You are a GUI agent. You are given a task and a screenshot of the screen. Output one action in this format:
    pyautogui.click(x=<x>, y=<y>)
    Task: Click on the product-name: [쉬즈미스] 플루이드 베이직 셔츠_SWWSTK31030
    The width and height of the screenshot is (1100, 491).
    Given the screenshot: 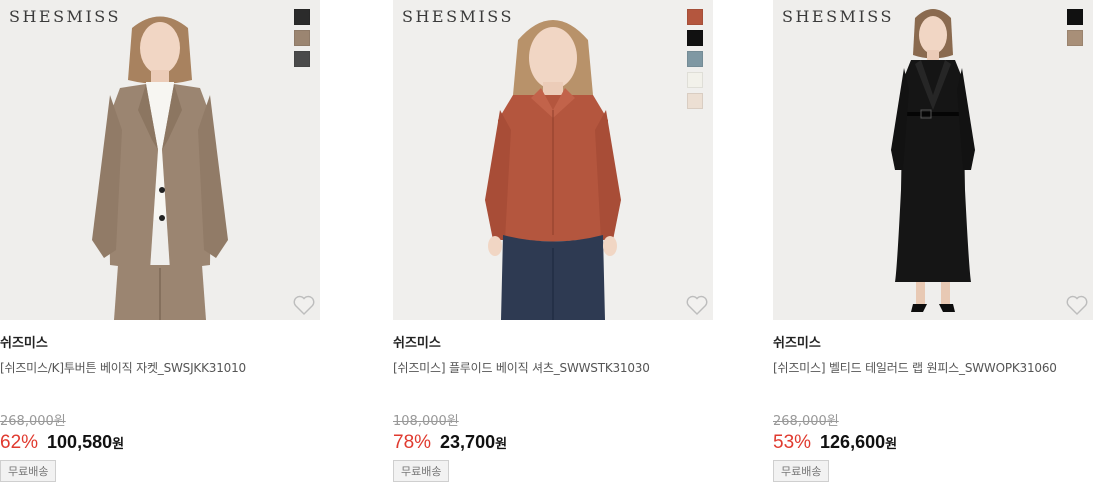 What is the action you would take?
    pyautogui.click(x=553, y=367)
    